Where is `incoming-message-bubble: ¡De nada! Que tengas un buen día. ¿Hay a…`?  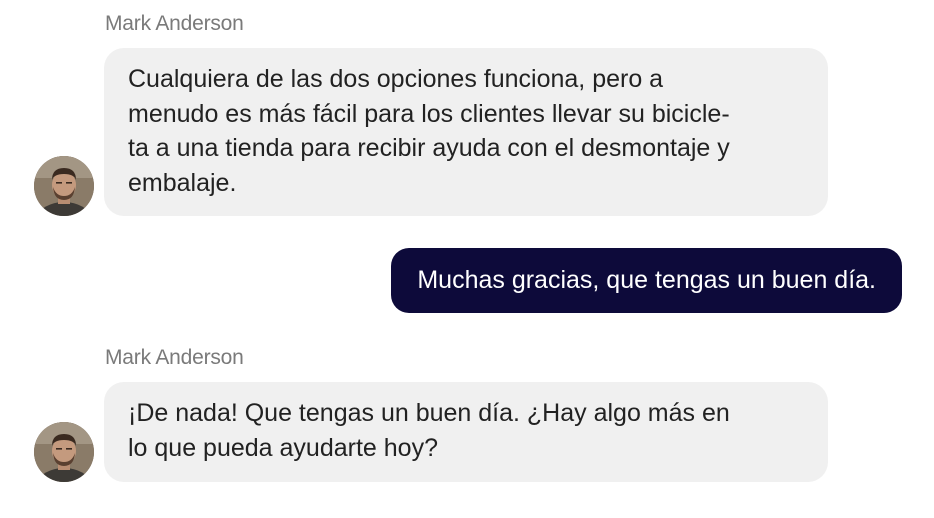 incoming-message-bubble: ¡De nada! Que tengas un buen día. ¿Hay a… is located at coordinates (466, 432).